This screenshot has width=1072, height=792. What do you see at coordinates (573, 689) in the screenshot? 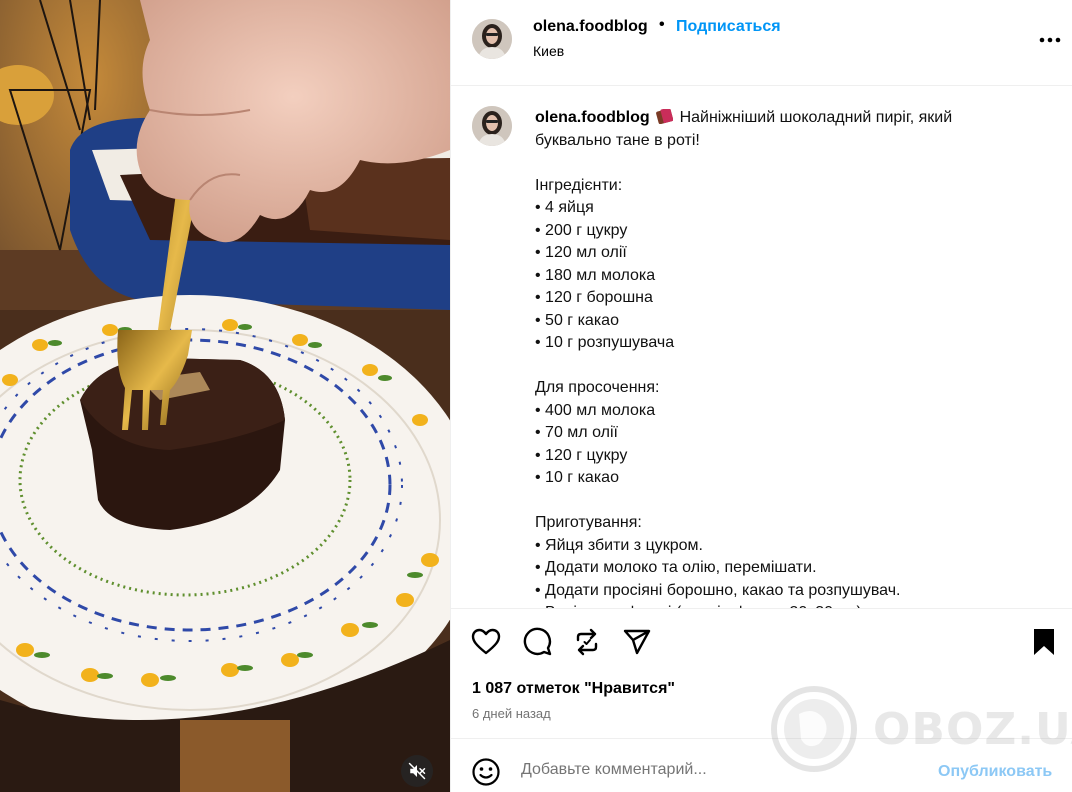
I see `likes-count: 1 087 отметок "Нравится"` at bounding box center [573, 689].